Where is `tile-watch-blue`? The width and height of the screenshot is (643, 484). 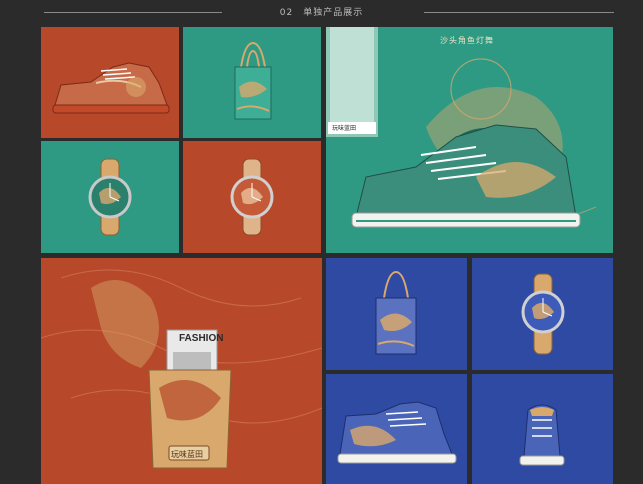
tile-watch-blue is located at coordinates (542, 314).